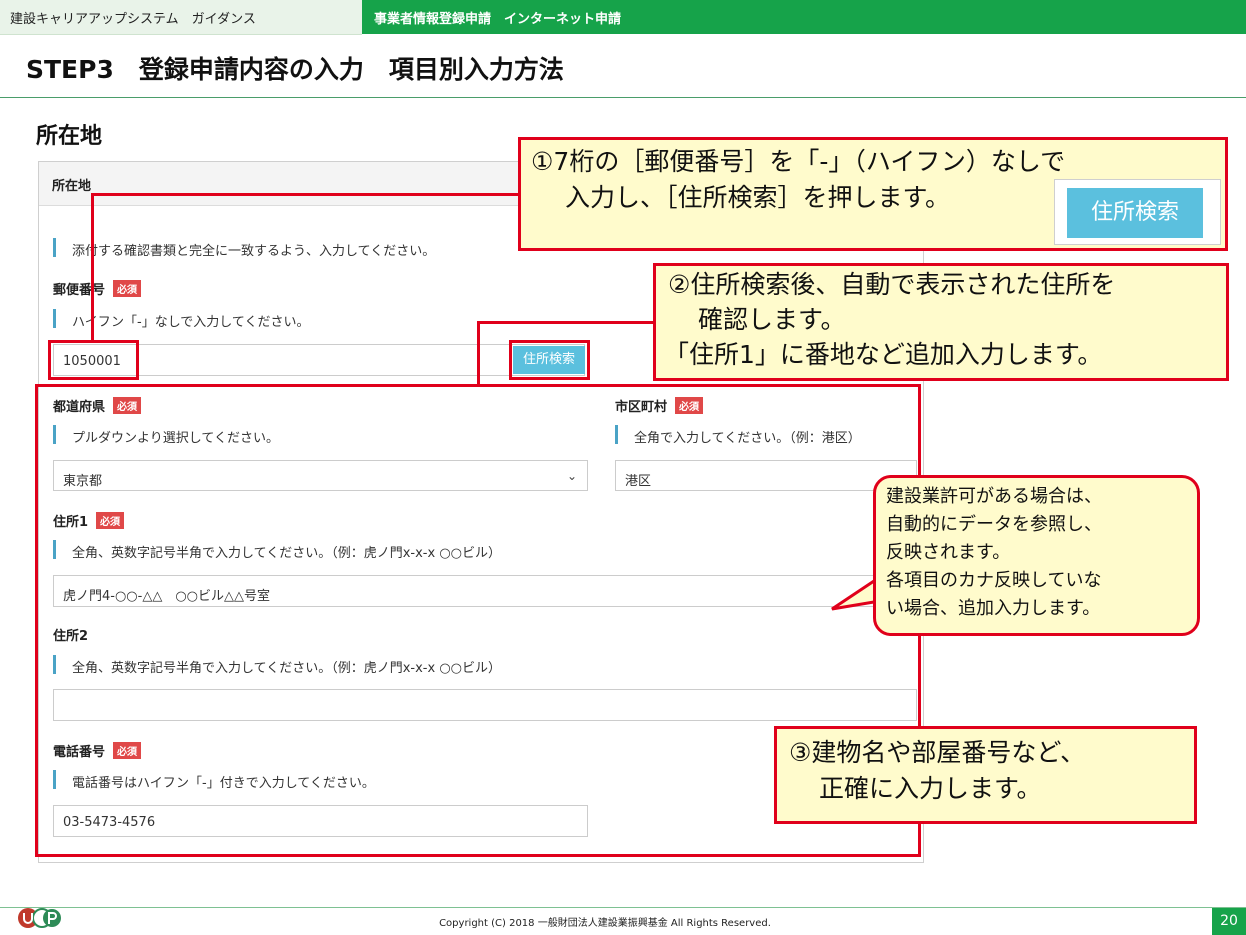 Image resolution: width=1246 pixels, height=935 pixels. What do you see at coordinates (994, 580) in the screenshot?
I see `bubble-line4: 各項目のカナ反映していな` at bounding box center [994, 580].